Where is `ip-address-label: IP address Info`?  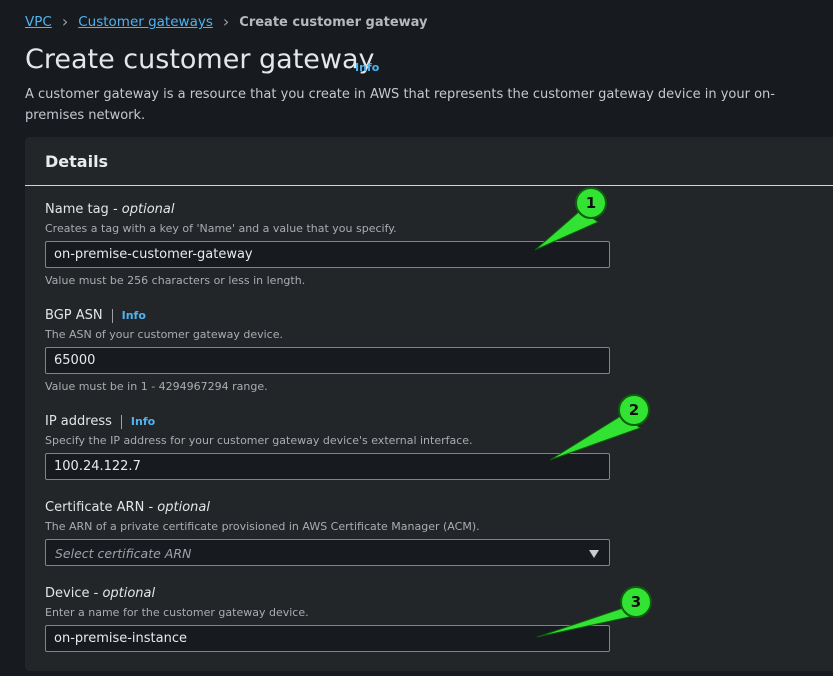
ip-address-label: IP address Info is located at coordinates (100, 421).